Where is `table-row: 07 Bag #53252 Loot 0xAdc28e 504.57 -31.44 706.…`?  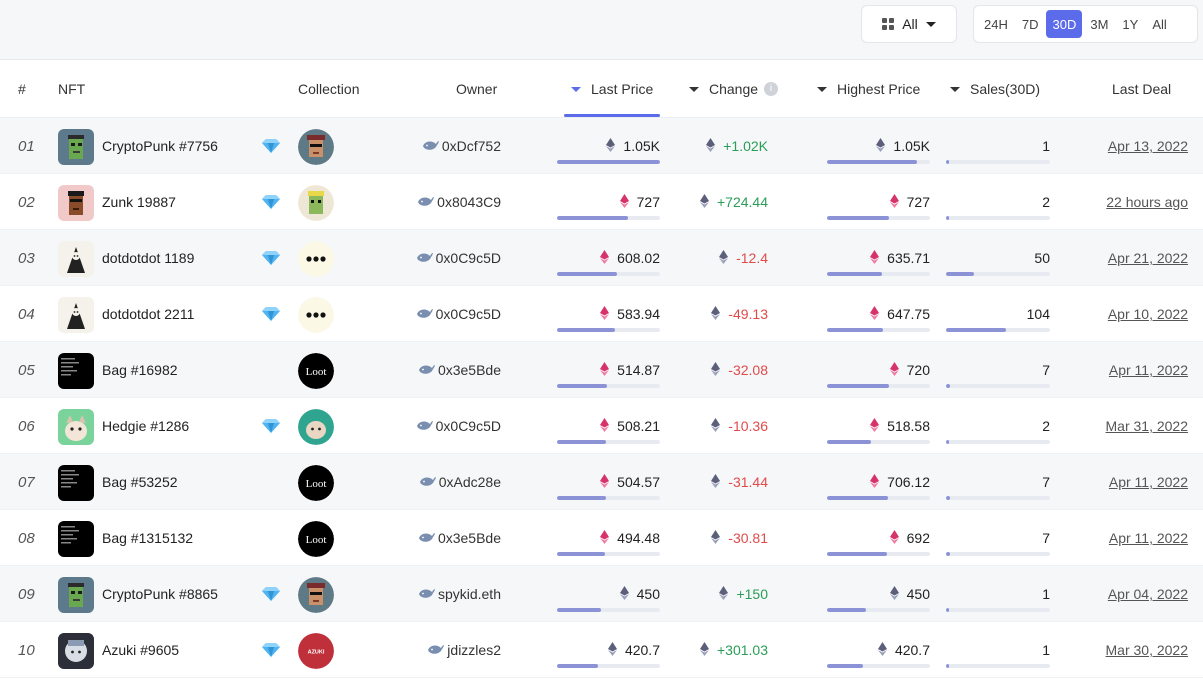
table-row: 07 Bag #53252 Loot 0xAdc28e 504.57 -31.44 706.… is located at coordinates (601, 482).